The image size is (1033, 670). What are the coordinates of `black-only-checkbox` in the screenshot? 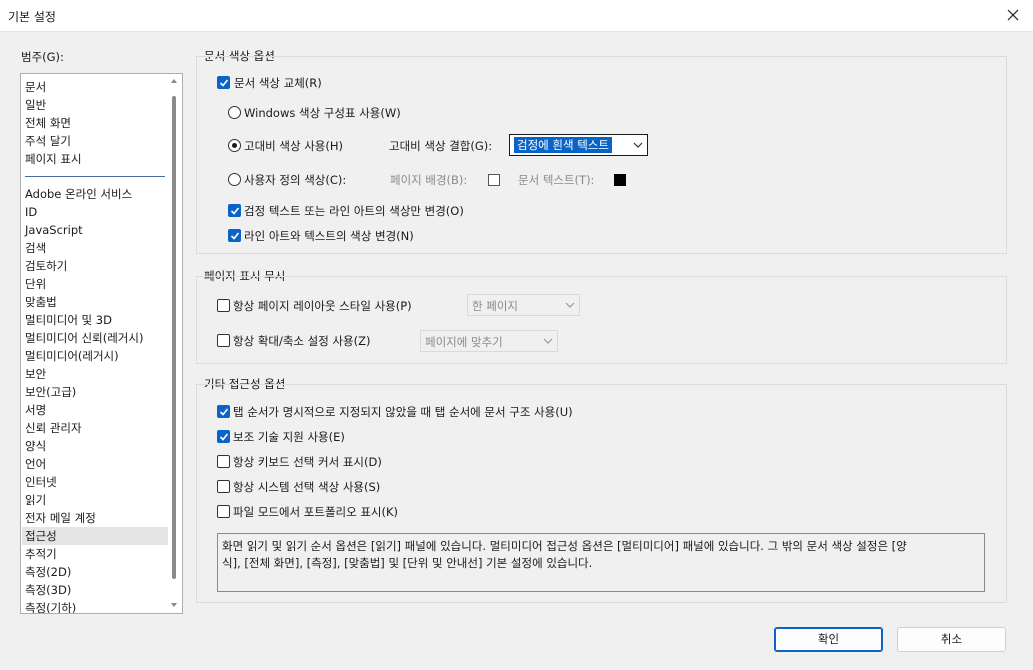 It's located at (234, 210).